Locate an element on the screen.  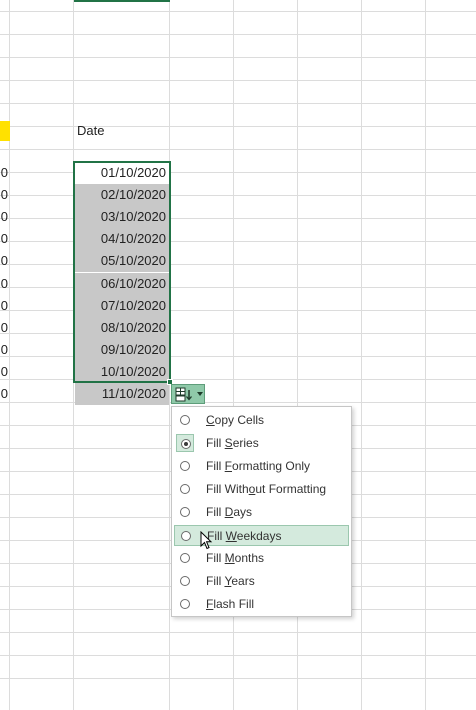
menu-item-label: Fill Weekdays is located at coordinates (244, 536).